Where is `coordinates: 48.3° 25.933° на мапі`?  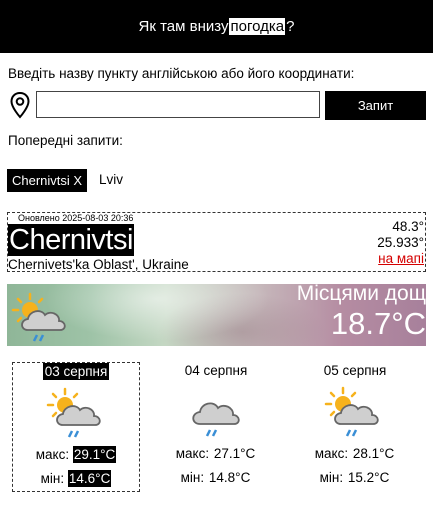
coordinates: 48.3° 25.933° на мапі is located at coordinates (400, 243).